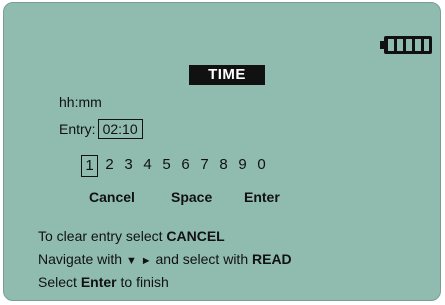 The height and width of the screenshot is (305, 445). What do you see at coordinates (109, 166) in the screenshot?
I see `digit-key-2: 2` at bounding box center [109, 166].